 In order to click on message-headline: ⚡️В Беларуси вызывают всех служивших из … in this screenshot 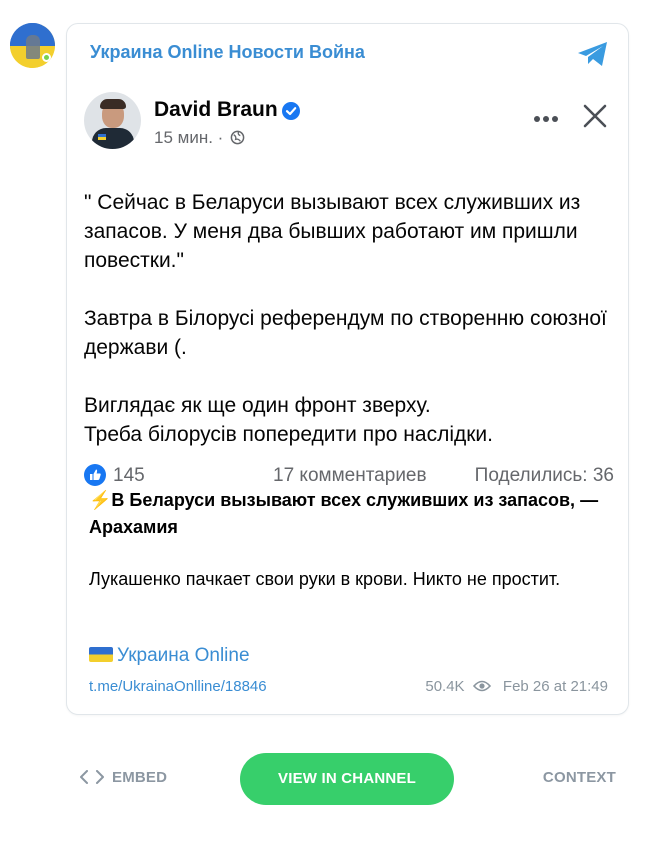, I will do `click(344, 513)`.